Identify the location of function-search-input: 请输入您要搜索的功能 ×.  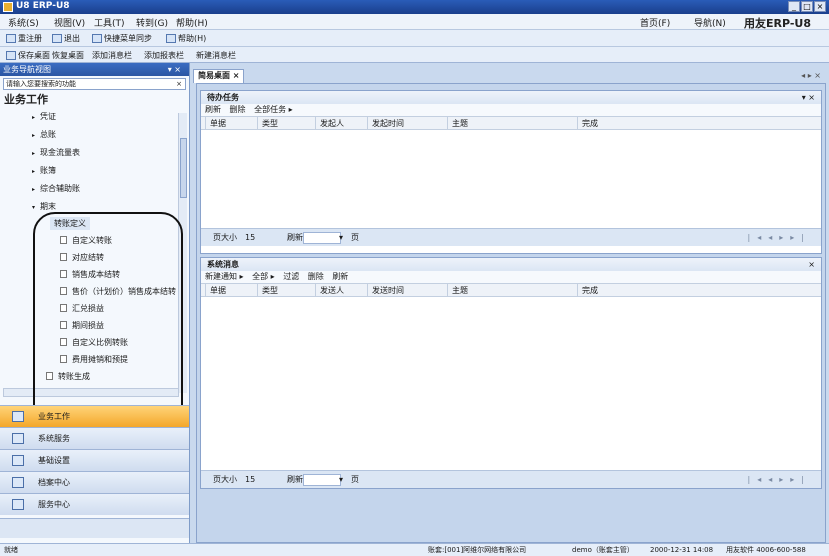
(94, 84).